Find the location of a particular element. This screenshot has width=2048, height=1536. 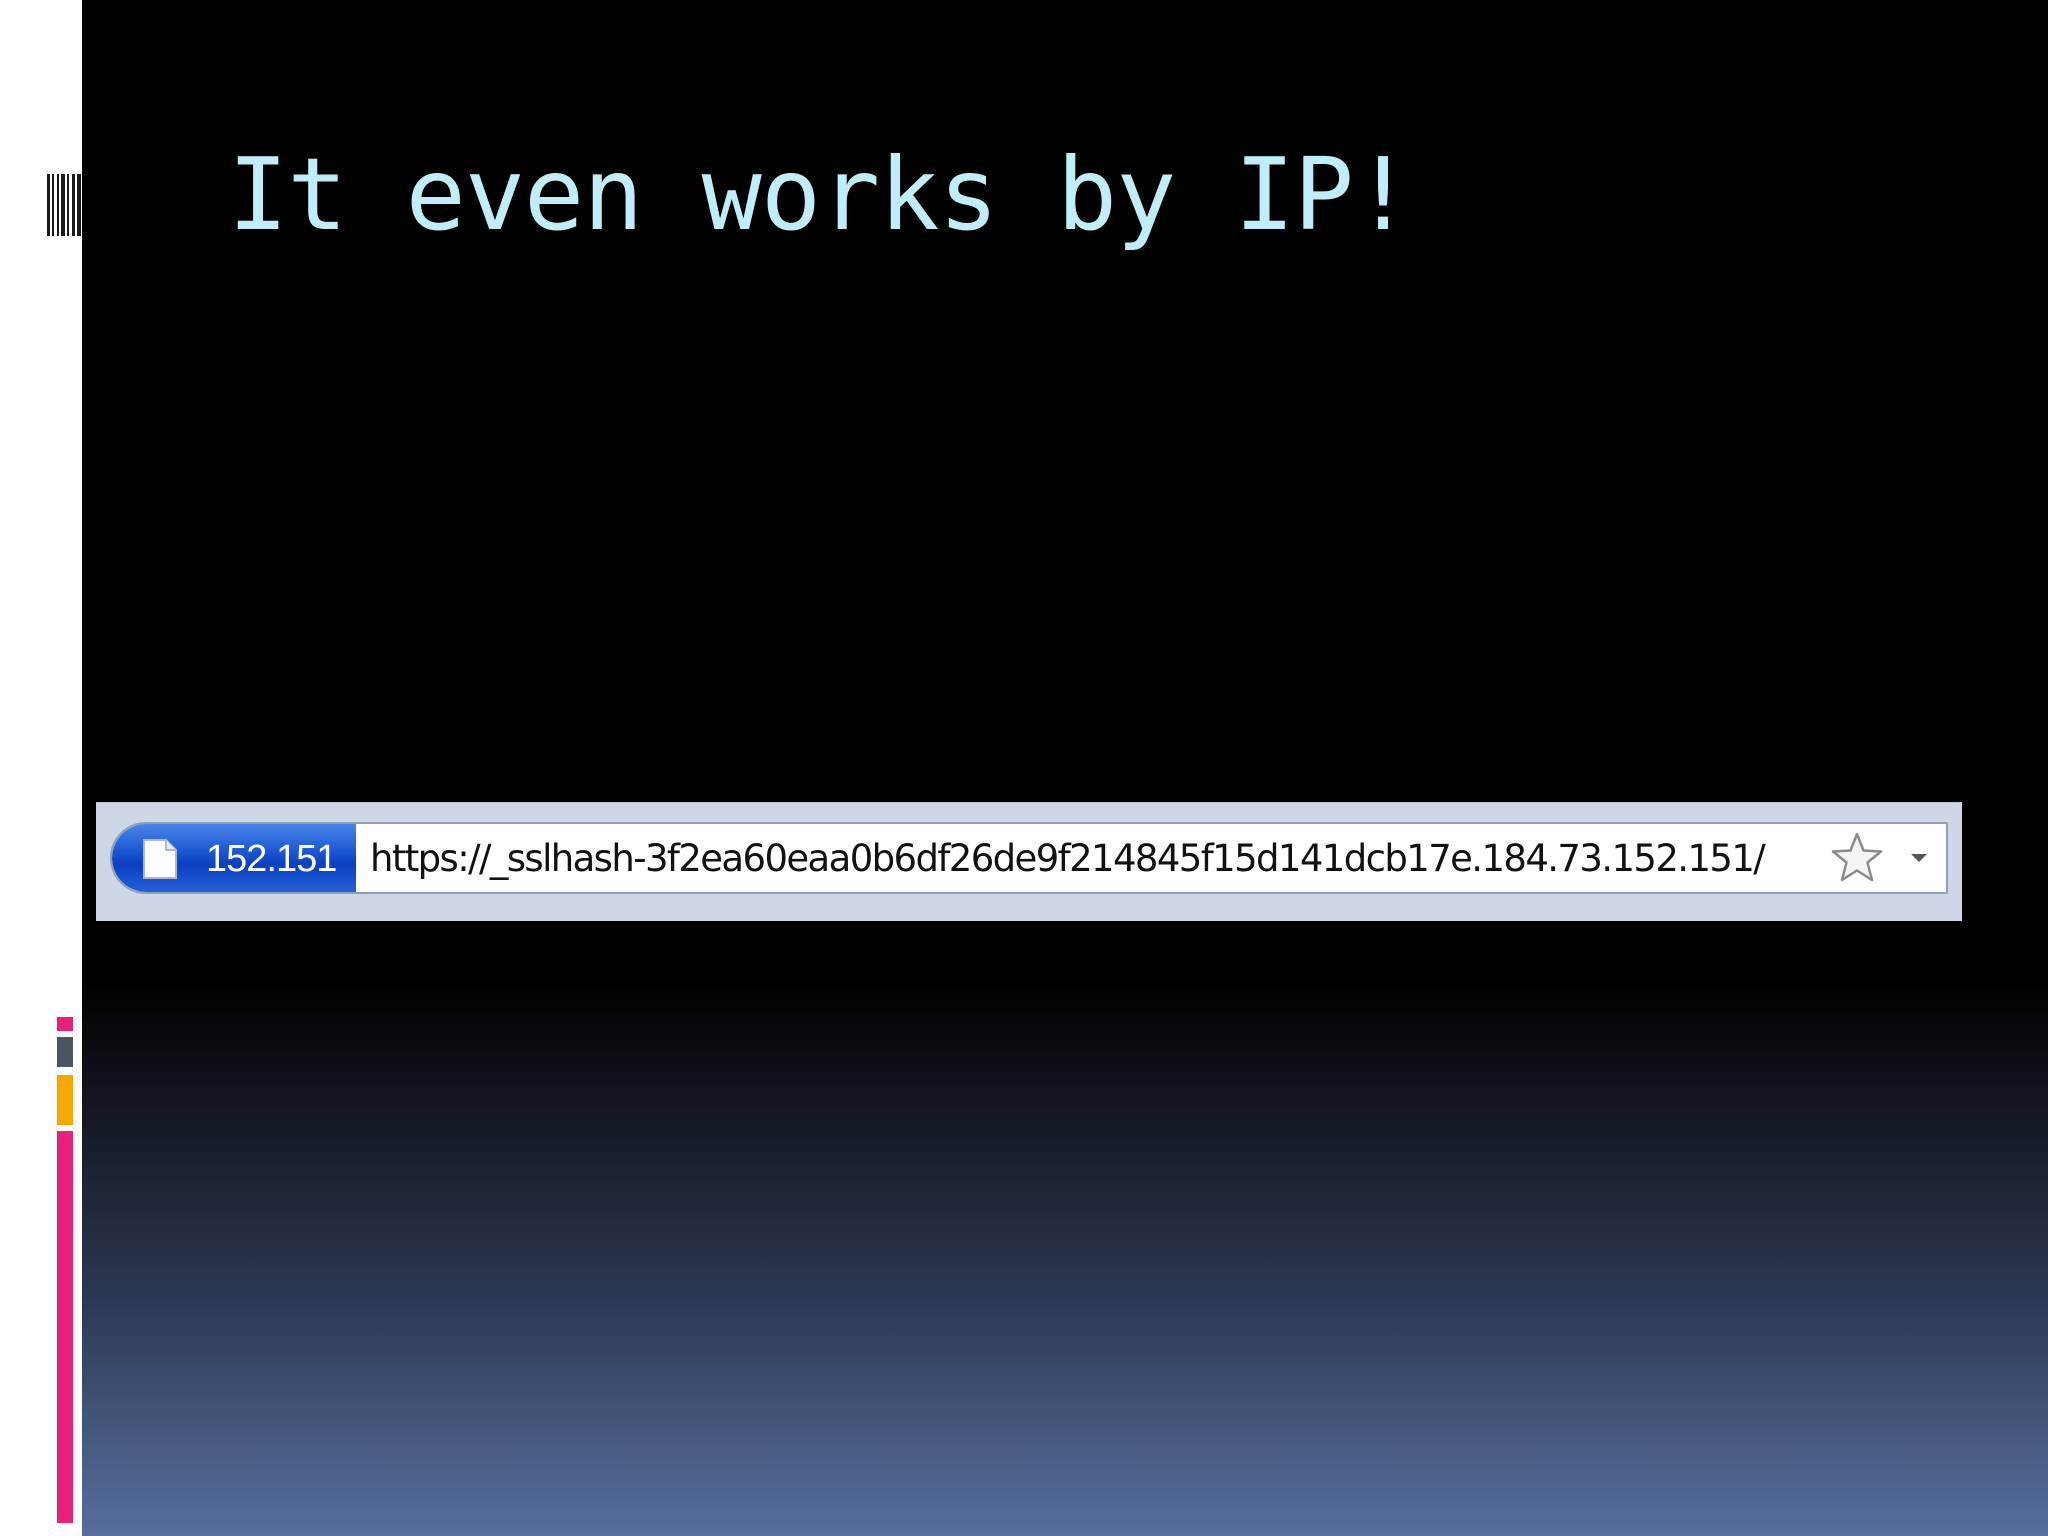

dropdown-arrow-icon is located at coordinates (1919, 858).